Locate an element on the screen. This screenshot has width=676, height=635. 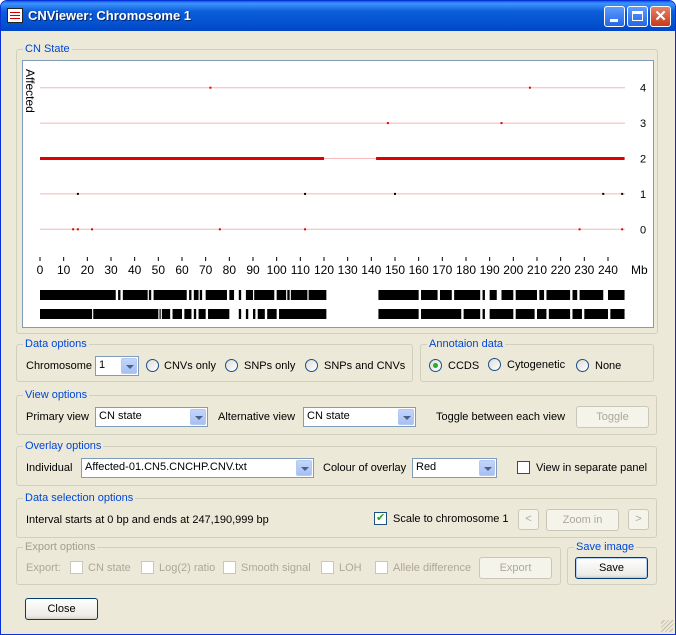
separate-panel-label: View in separate panel is located at coordinates (591, 468).